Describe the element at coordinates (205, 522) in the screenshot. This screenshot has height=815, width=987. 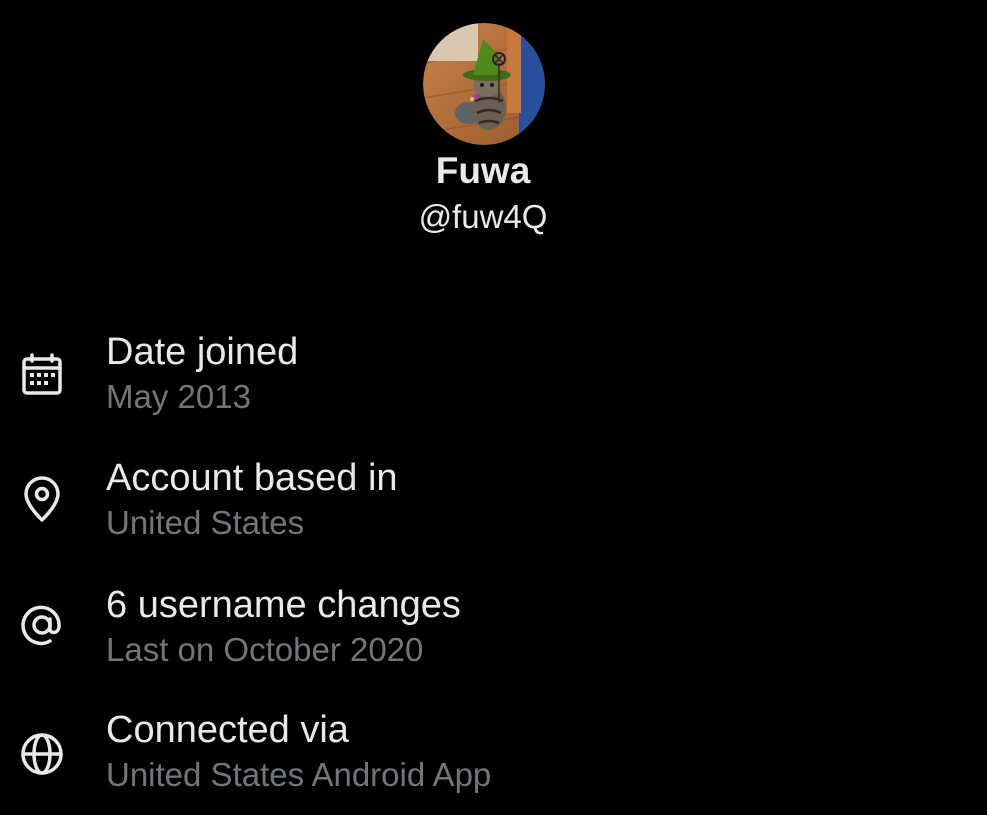
I see `info-value: United States` at that location.